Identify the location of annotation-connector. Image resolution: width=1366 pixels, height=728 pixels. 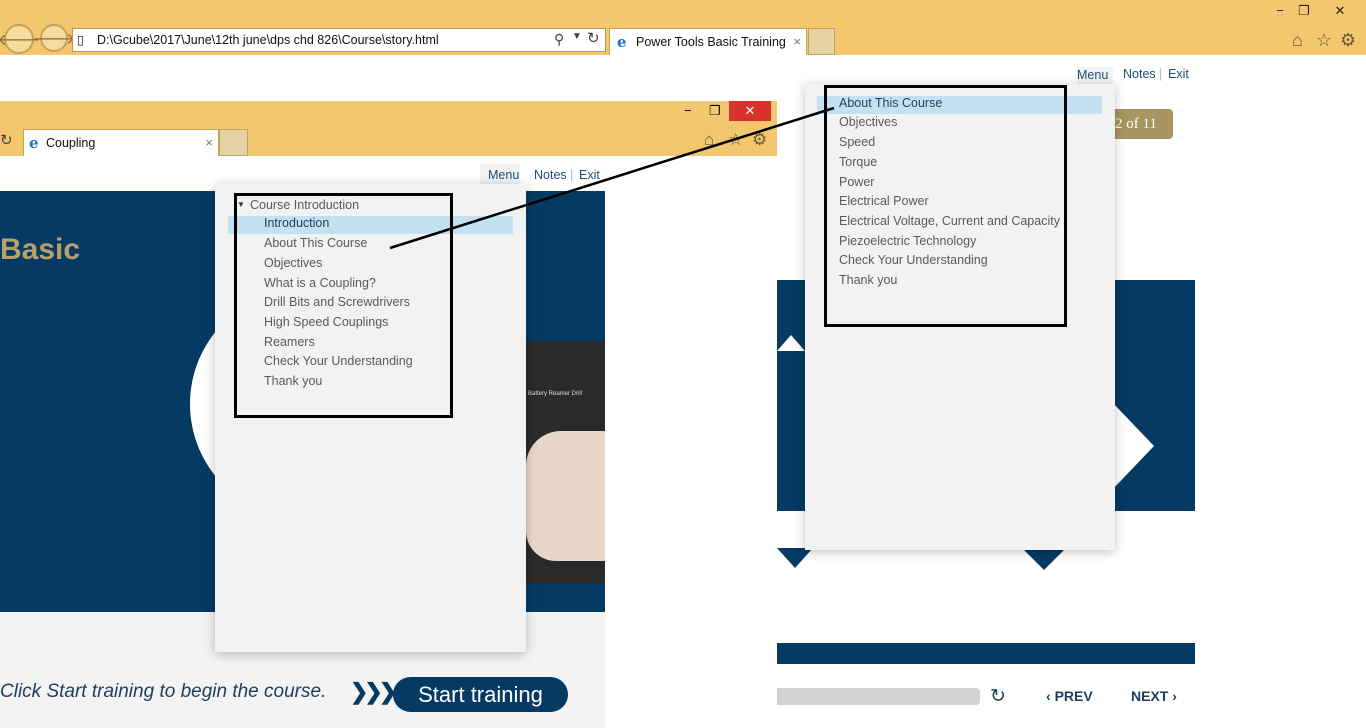
(612, 178).